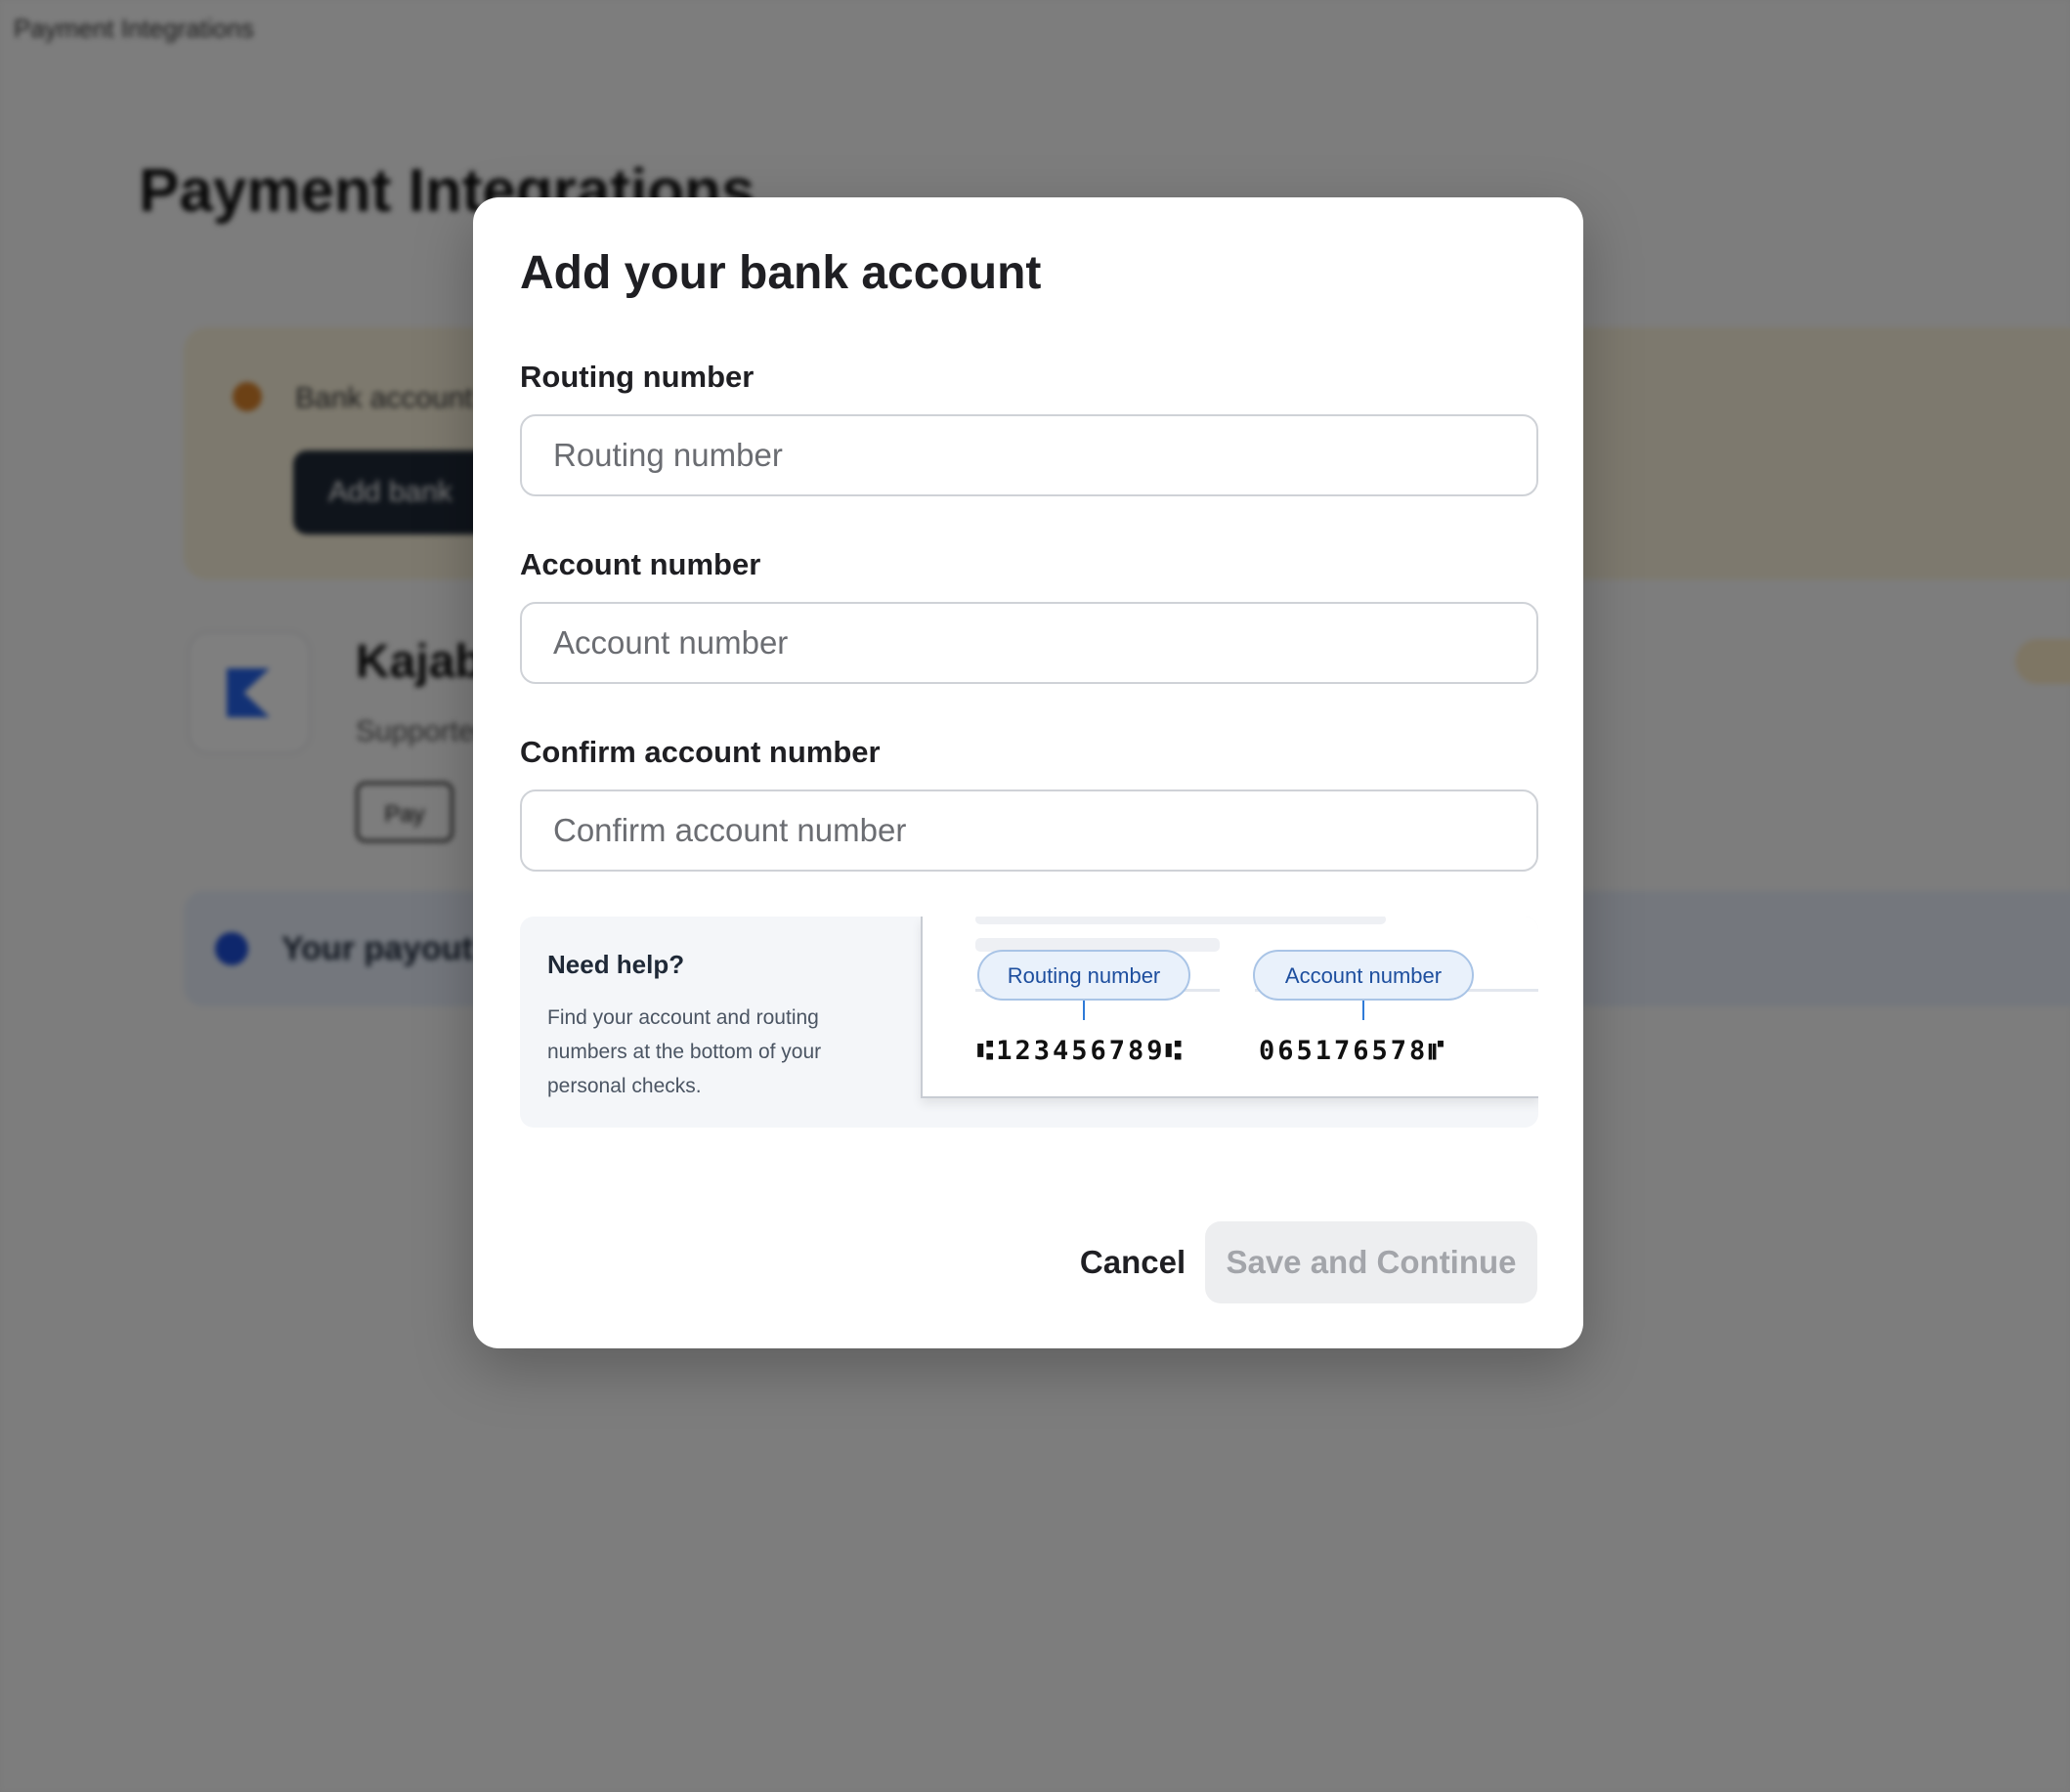 This screenshot has height=1792, width=2070. Describe the element at coordinates (1133, 1262) in the screenshot. I see `cancel-button: Cancel` at that location.